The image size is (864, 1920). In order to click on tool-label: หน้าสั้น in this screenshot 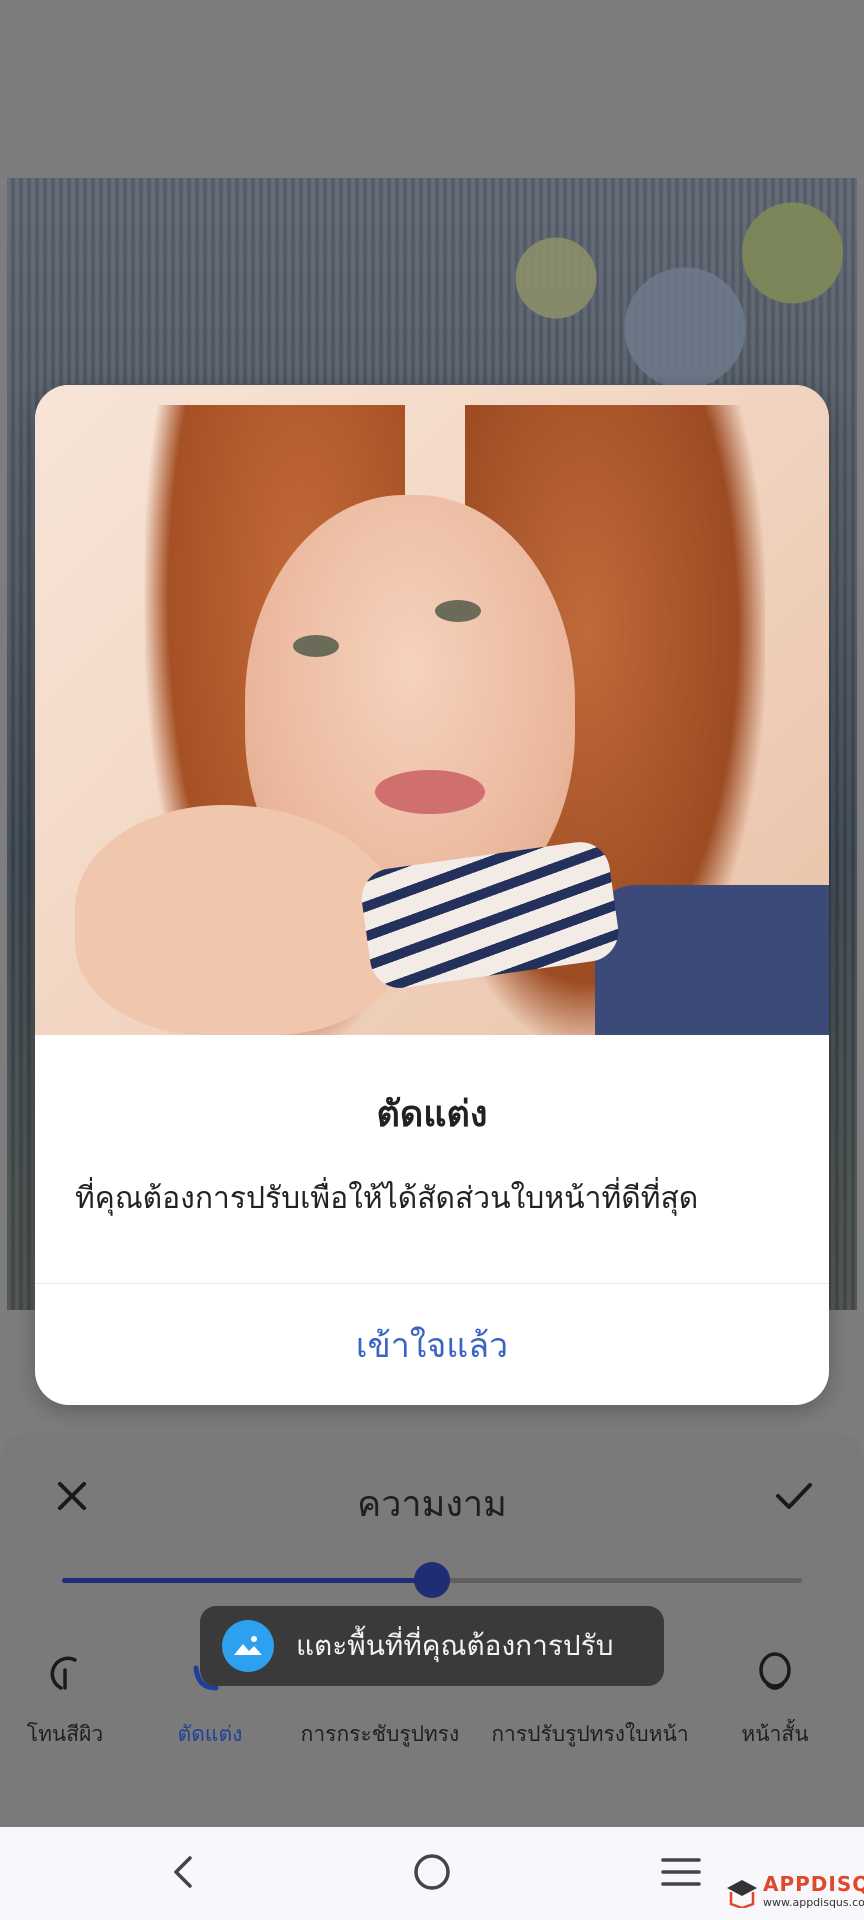, I will do `click(775, 1734)`.